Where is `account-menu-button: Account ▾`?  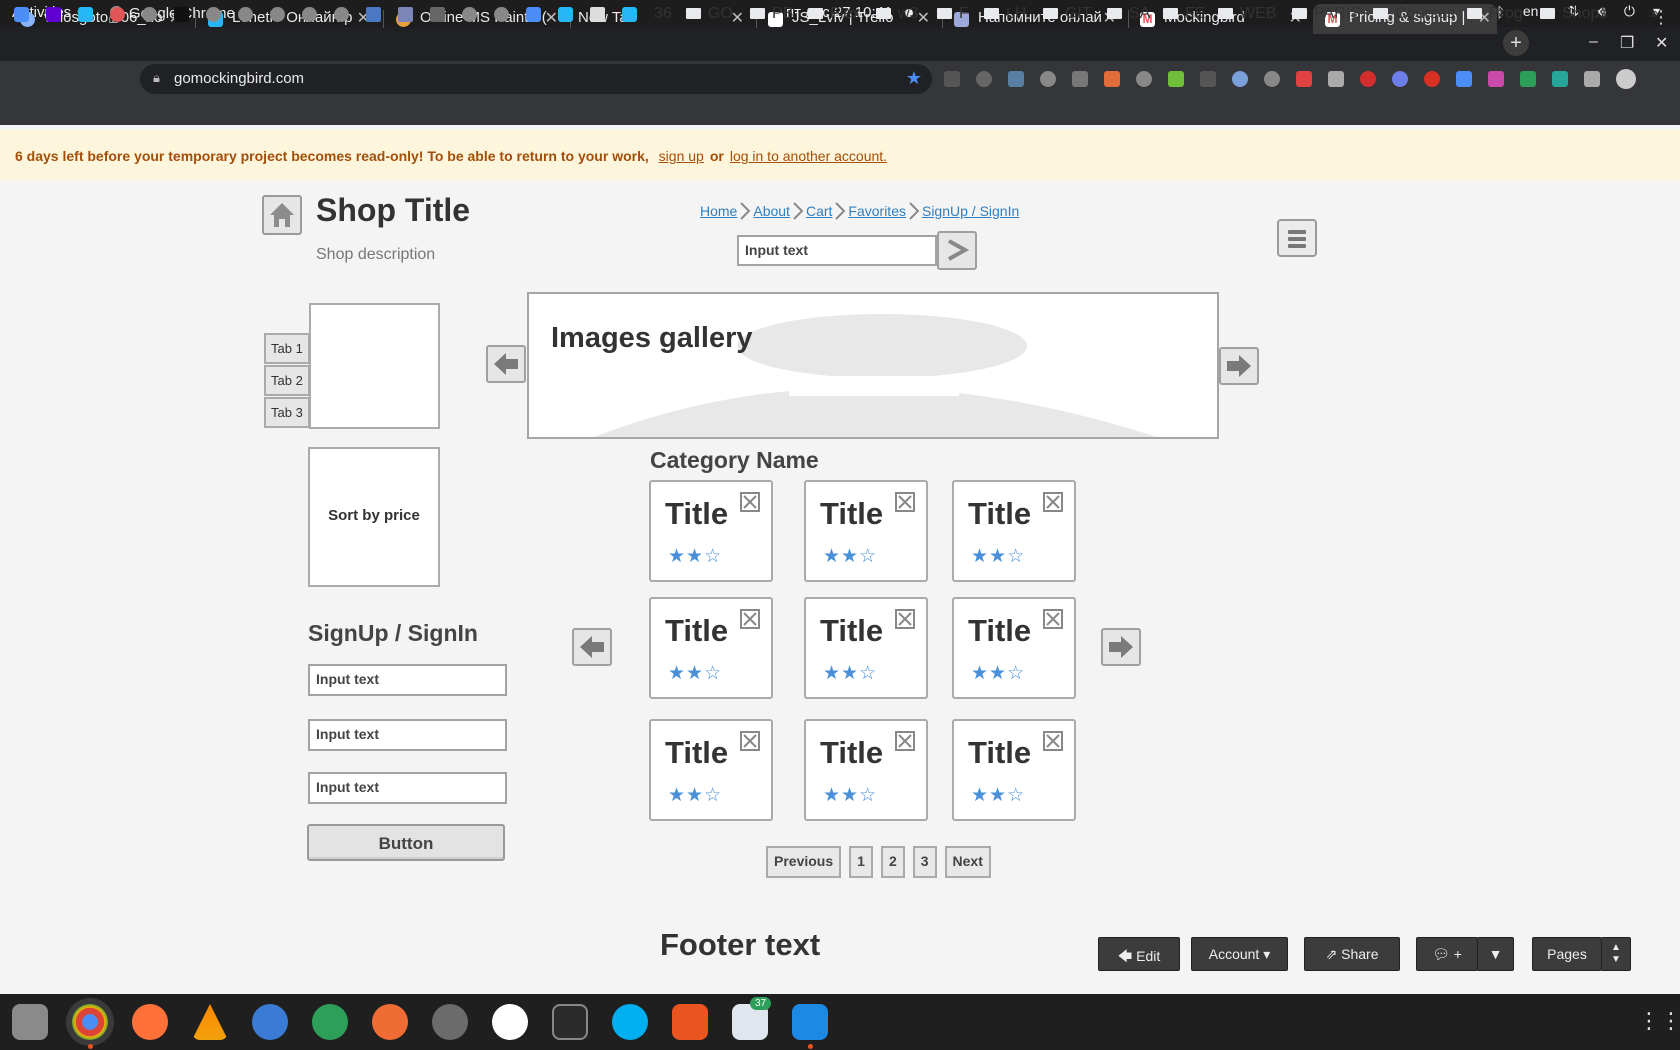 account-menu-button: Account ▾ is located at coordinates (1239, 954).